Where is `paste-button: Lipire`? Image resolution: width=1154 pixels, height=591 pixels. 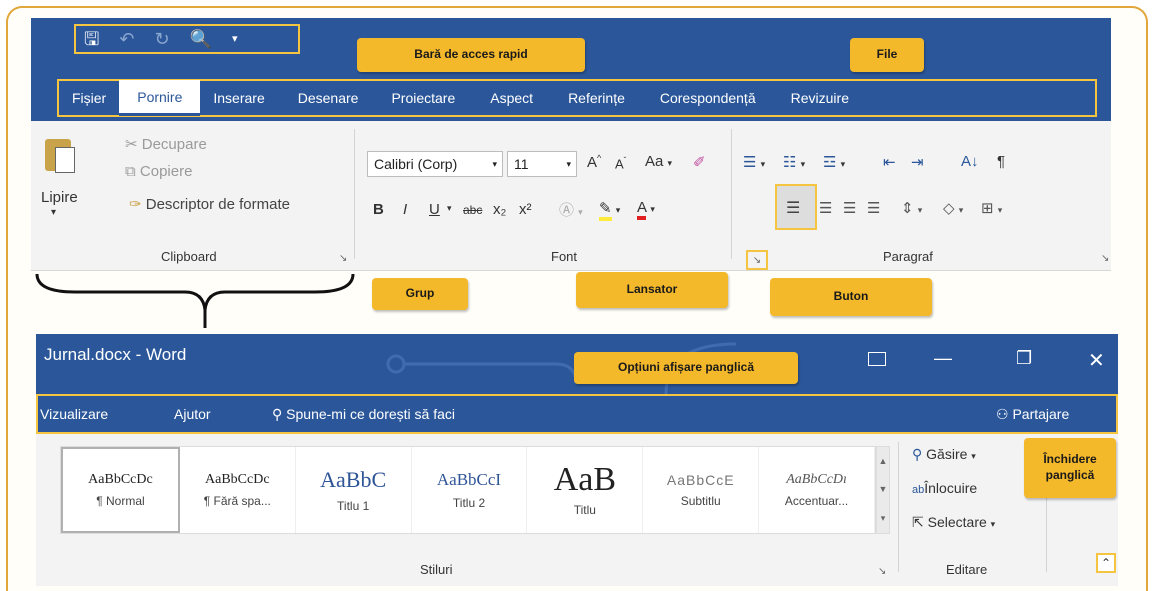 paste-button: Lipire is located at coordinates (59, 197).